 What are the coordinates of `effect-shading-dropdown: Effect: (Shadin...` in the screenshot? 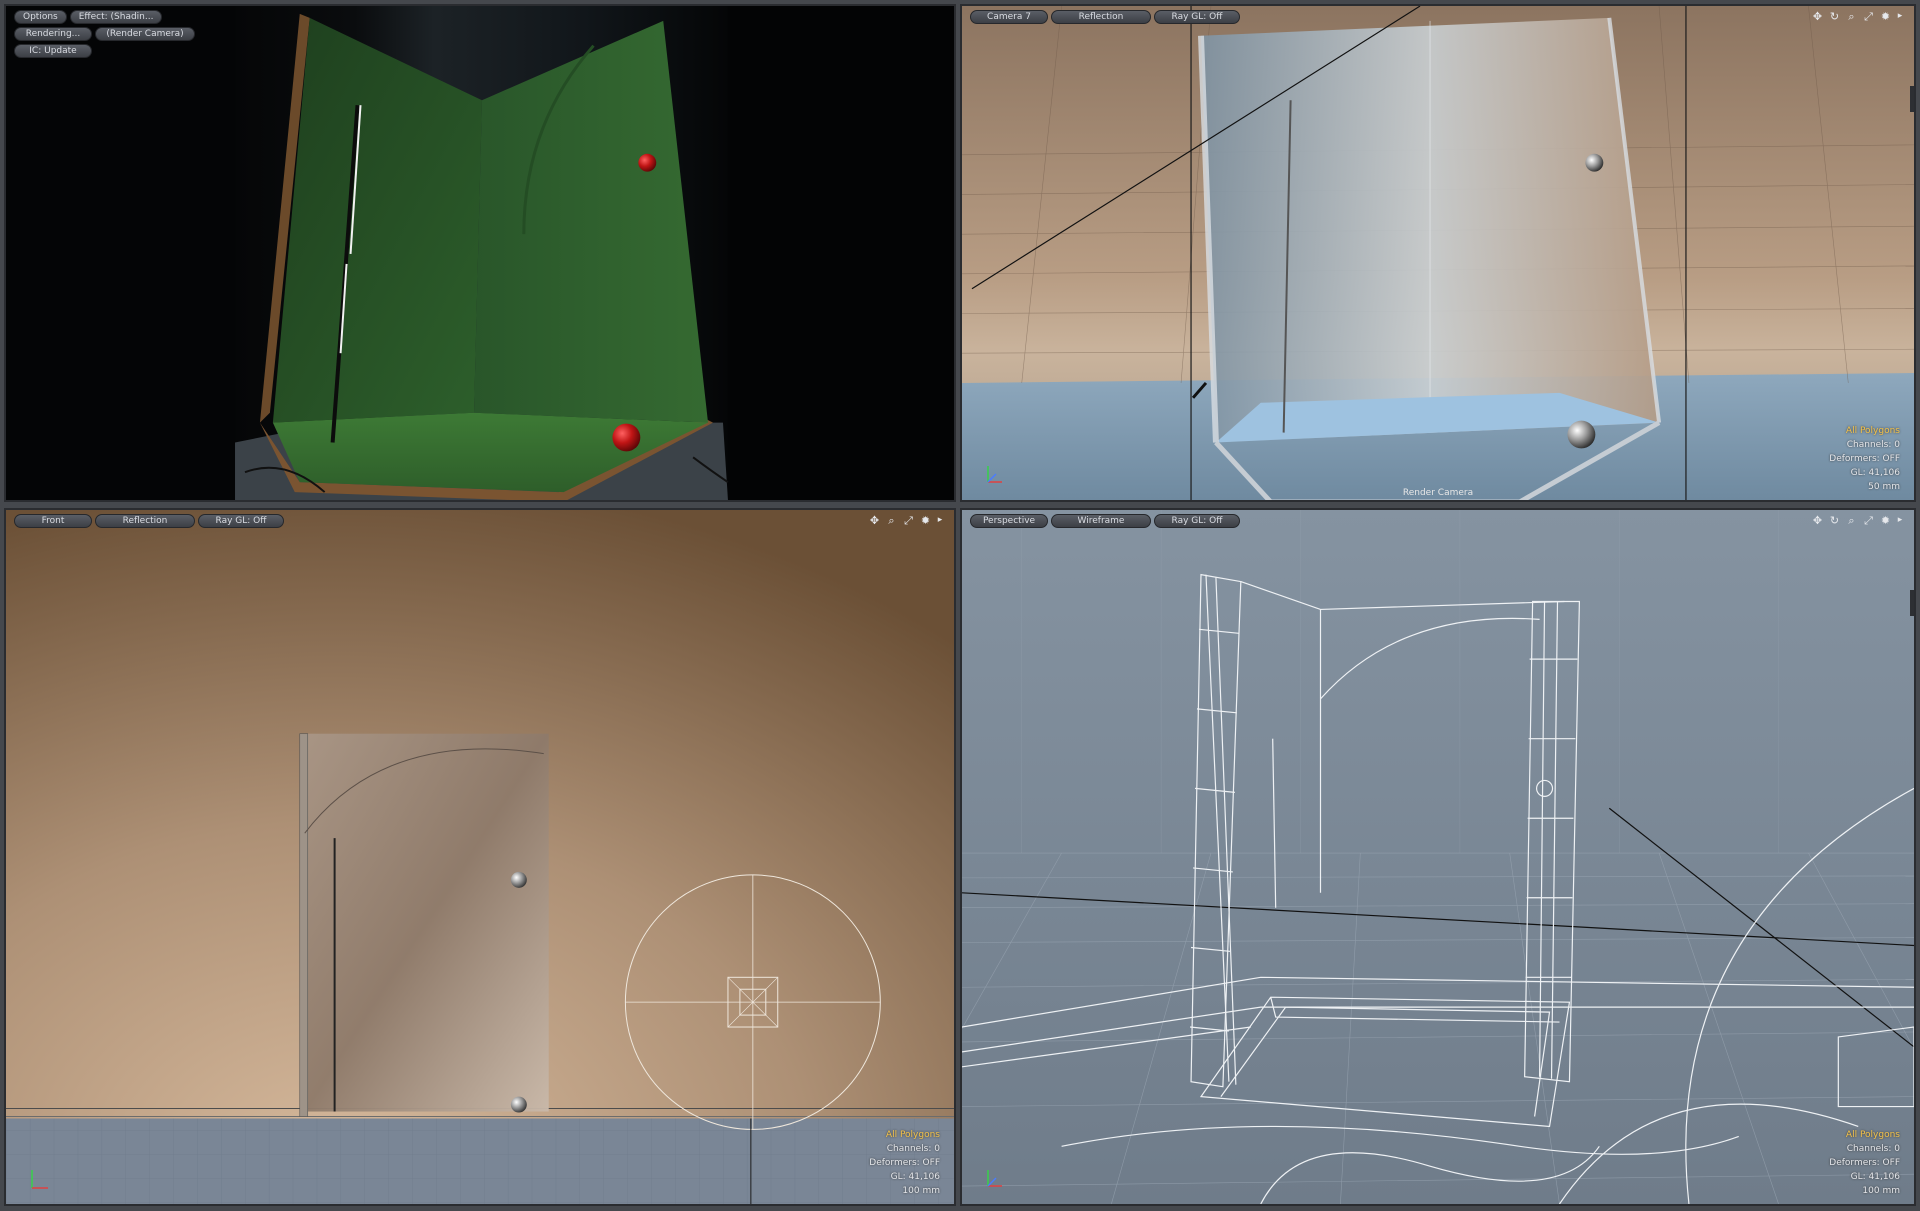 It's located at (116, 17).